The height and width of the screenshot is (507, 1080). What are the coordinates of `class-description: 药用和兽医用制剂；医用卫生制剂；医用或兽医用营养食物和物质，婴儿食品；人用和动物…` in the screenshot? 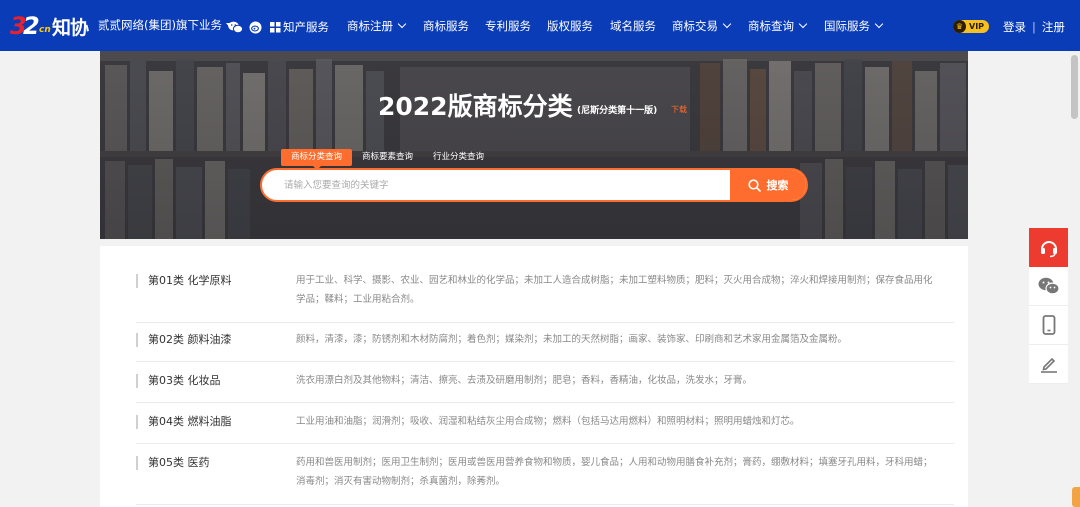 It's located at (614, 472).